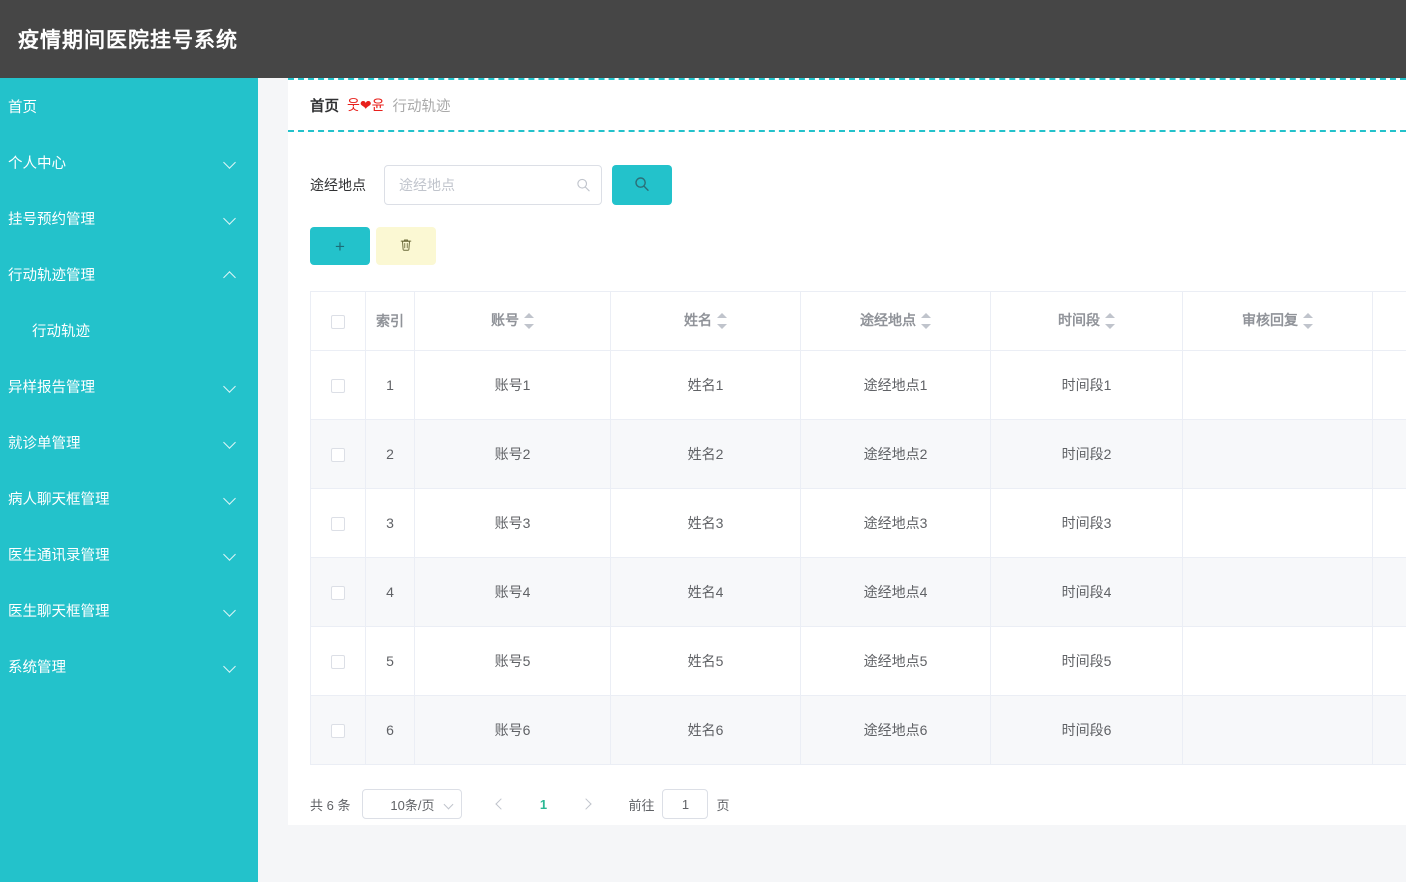  Describe the element at coordinates (390, 730) in the screenshot. I see `cell-index: 6` at that location.